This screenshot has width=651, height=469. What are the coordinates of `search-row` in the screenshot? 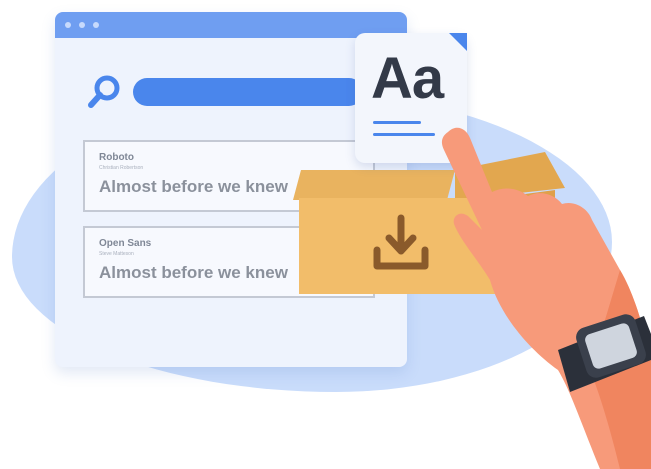 It's located at (224, 92).